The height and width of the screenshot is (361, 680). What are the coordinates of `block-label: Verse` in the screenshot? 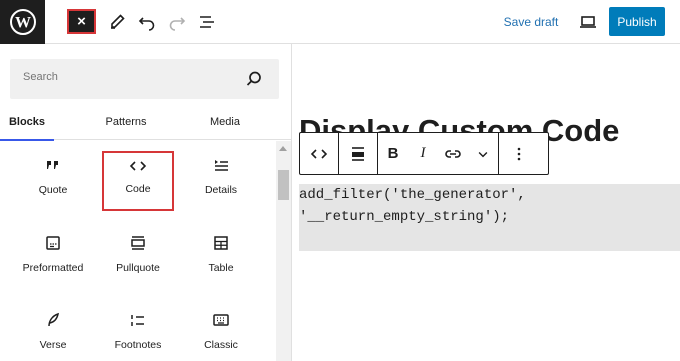 It's located at (53, 345).